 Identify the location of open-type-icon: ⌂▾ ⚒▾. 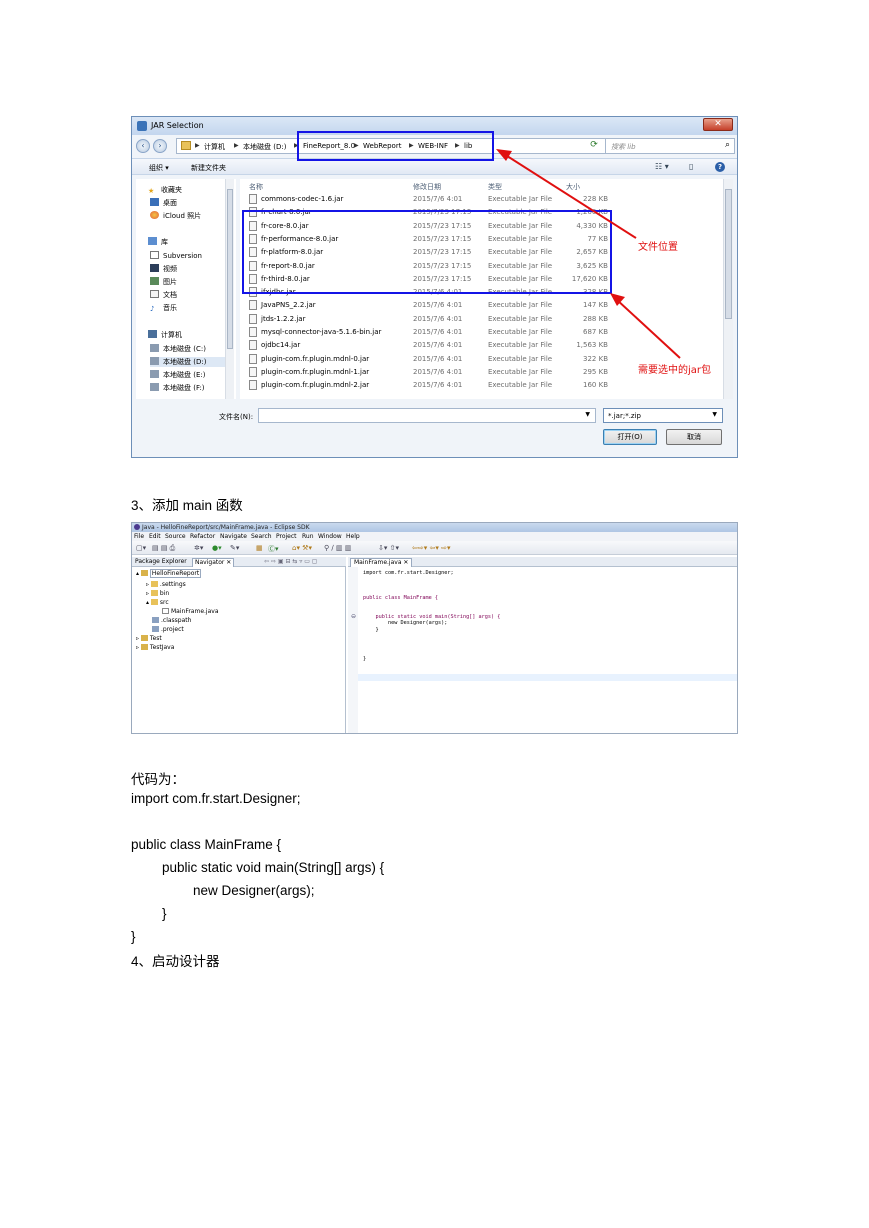
(302, 548).